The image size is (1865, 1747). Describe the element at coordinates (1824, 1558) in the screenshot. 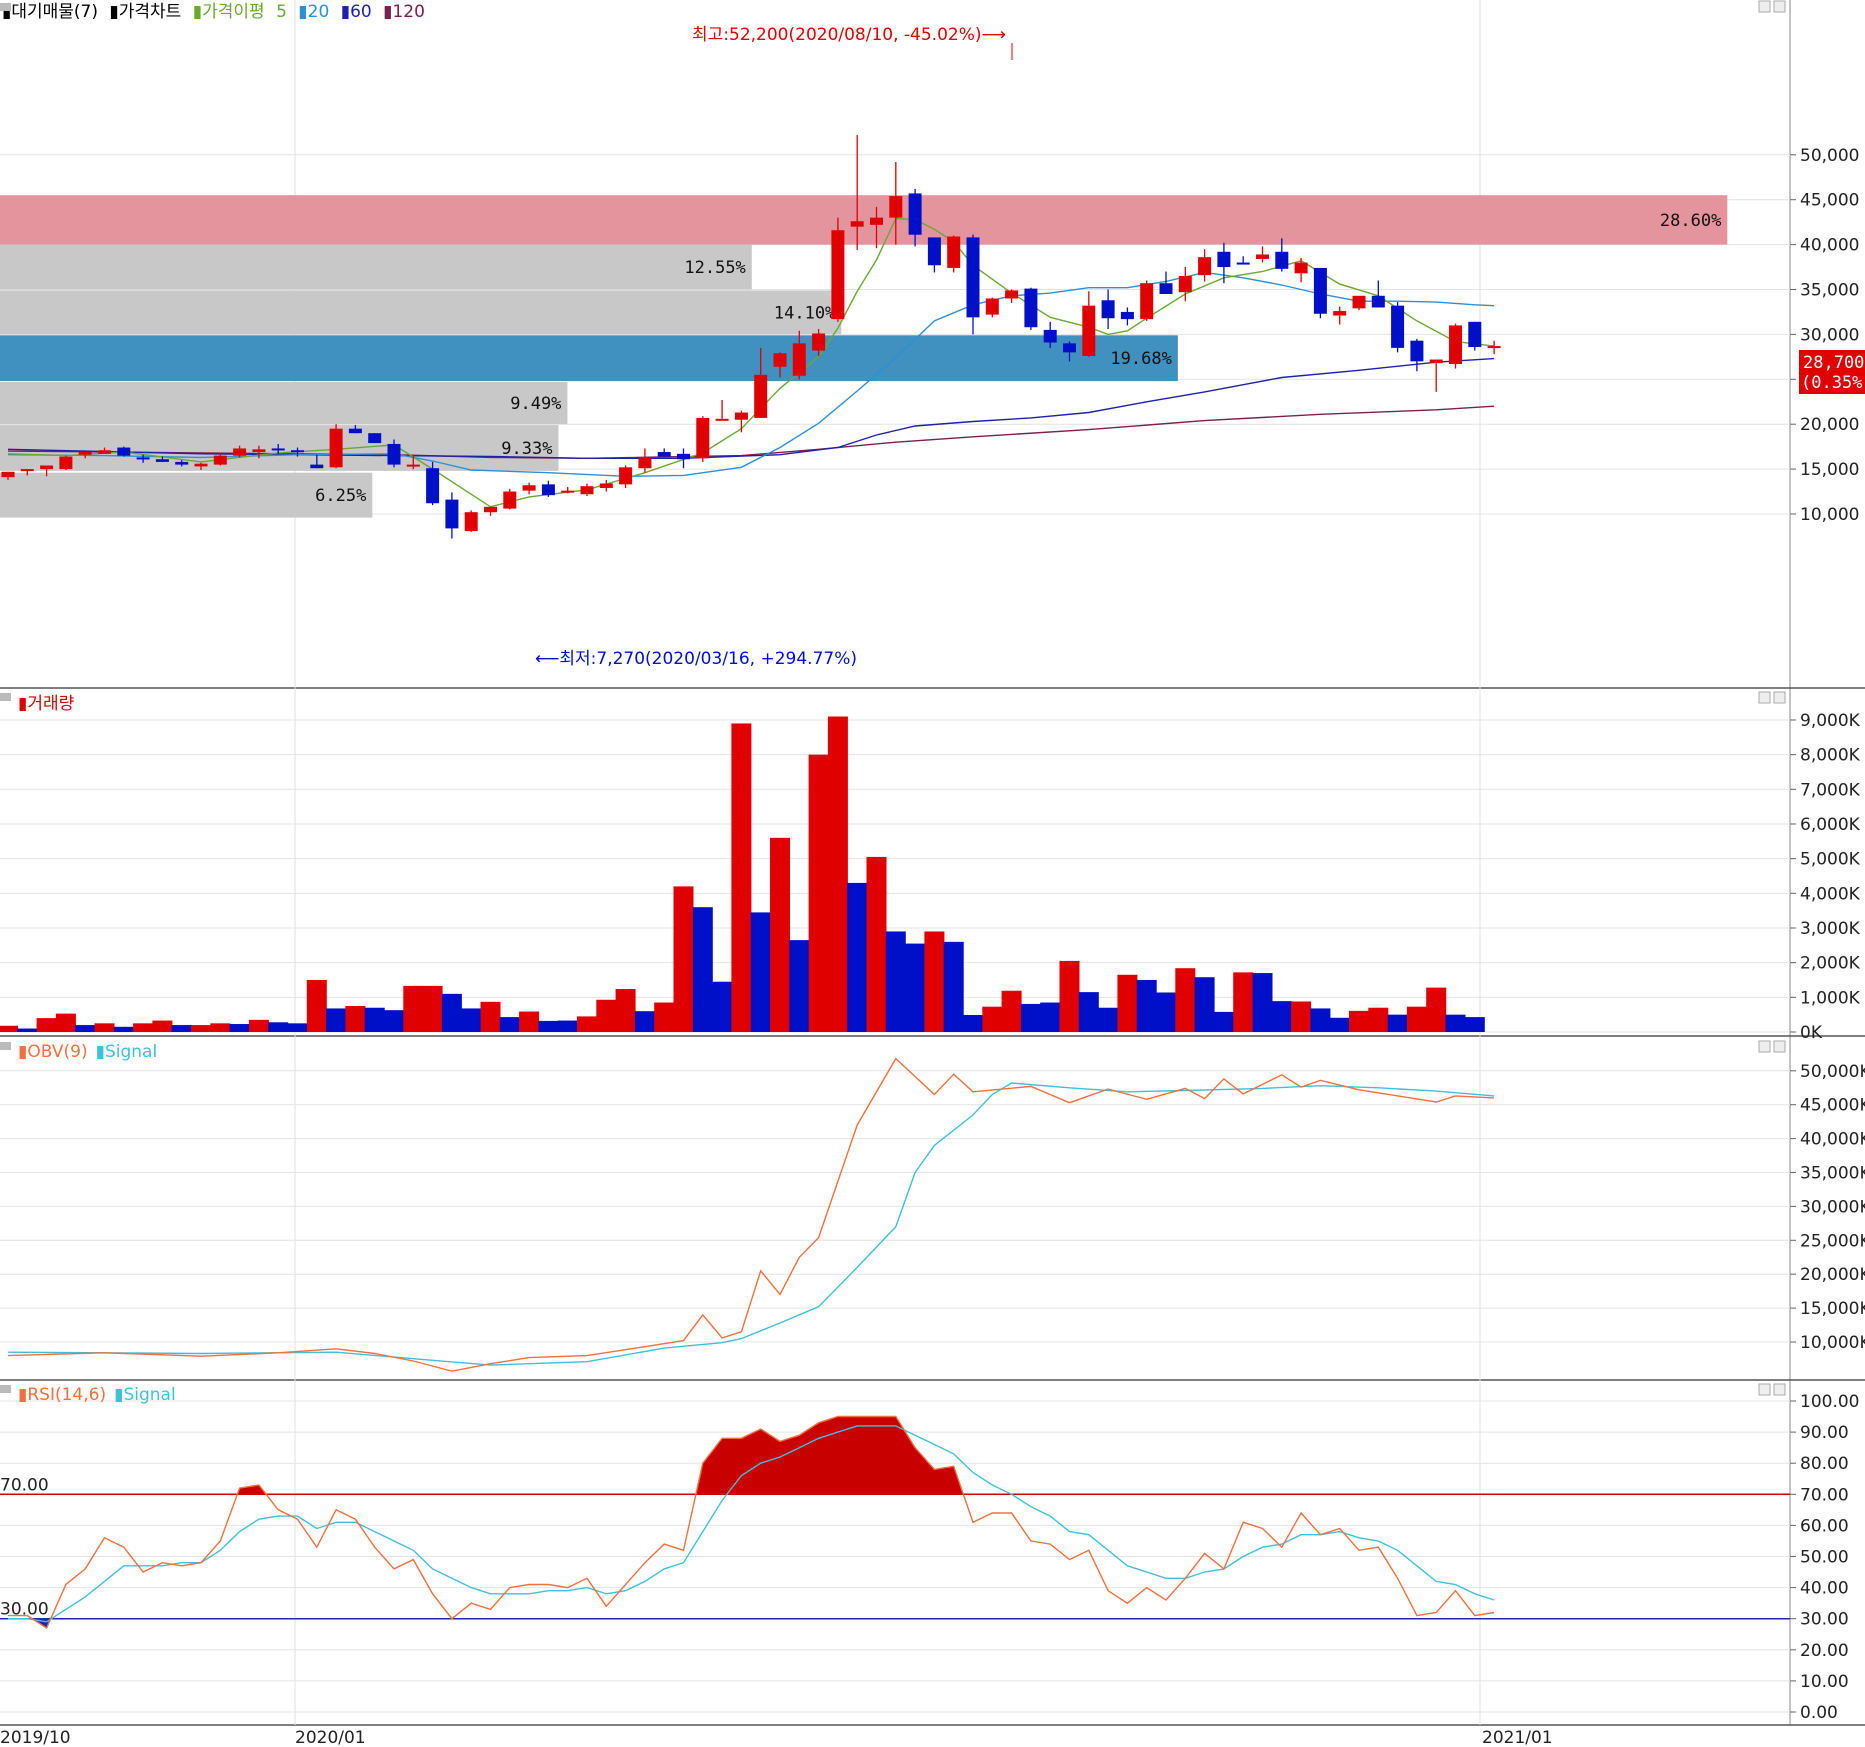

I see `y-axis-label: 50.00` at that location.